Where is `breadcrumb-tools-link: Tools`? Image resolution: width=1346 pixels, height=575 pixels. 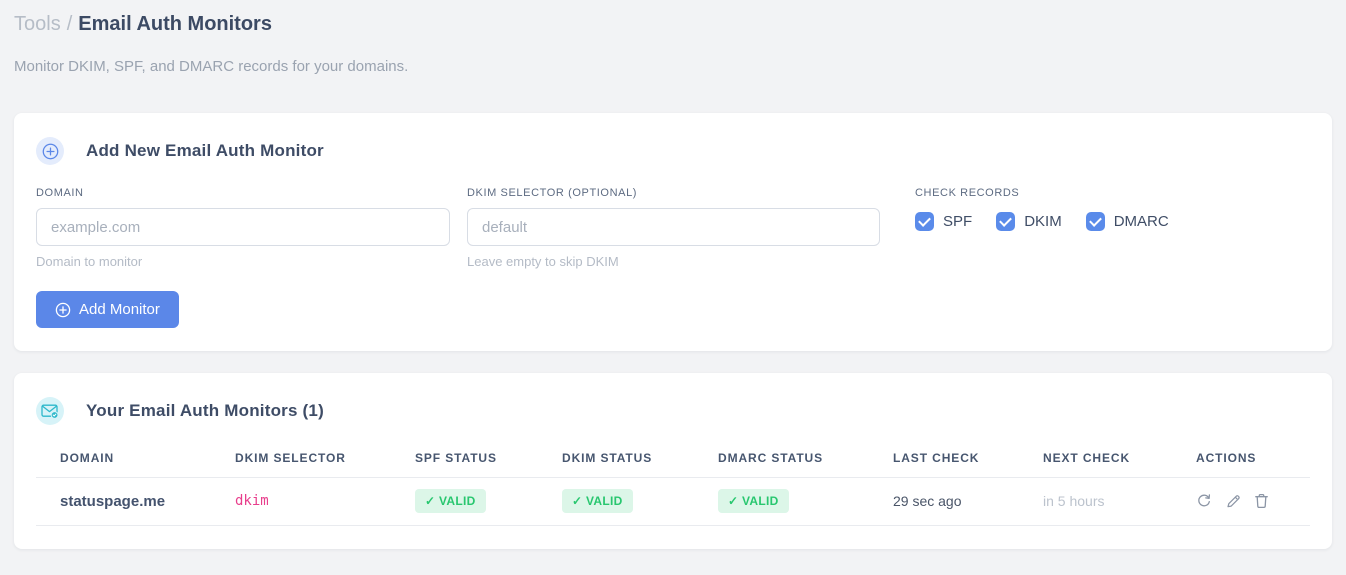
breadcrumb-tools-link: Tools is located at coordinates (37, 24).